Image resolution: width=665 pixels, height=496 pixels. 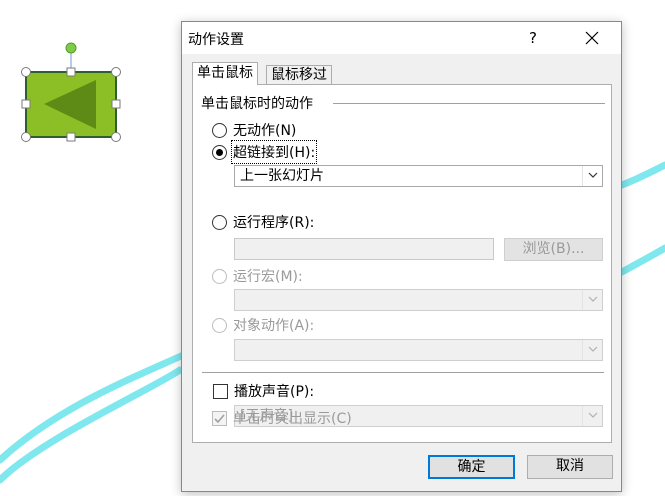 I want to click on radio-run-macro: 运行宏(M):, so click(x=257, y=276).